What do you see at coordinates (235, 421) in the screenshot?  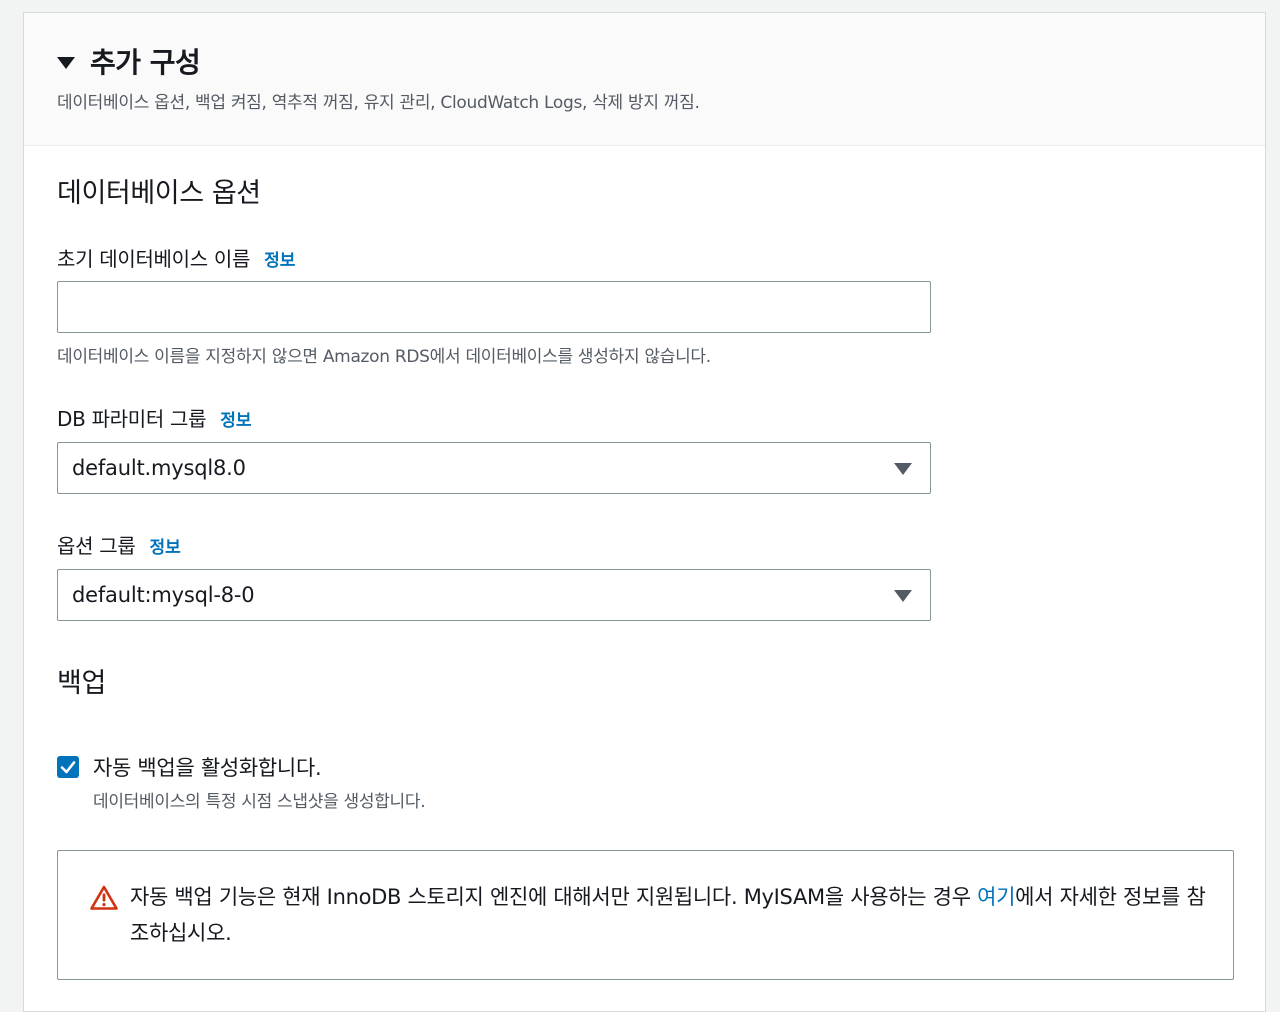 I see `db-parameter-group-info-link: 정보` at bounding box center [235, 421].